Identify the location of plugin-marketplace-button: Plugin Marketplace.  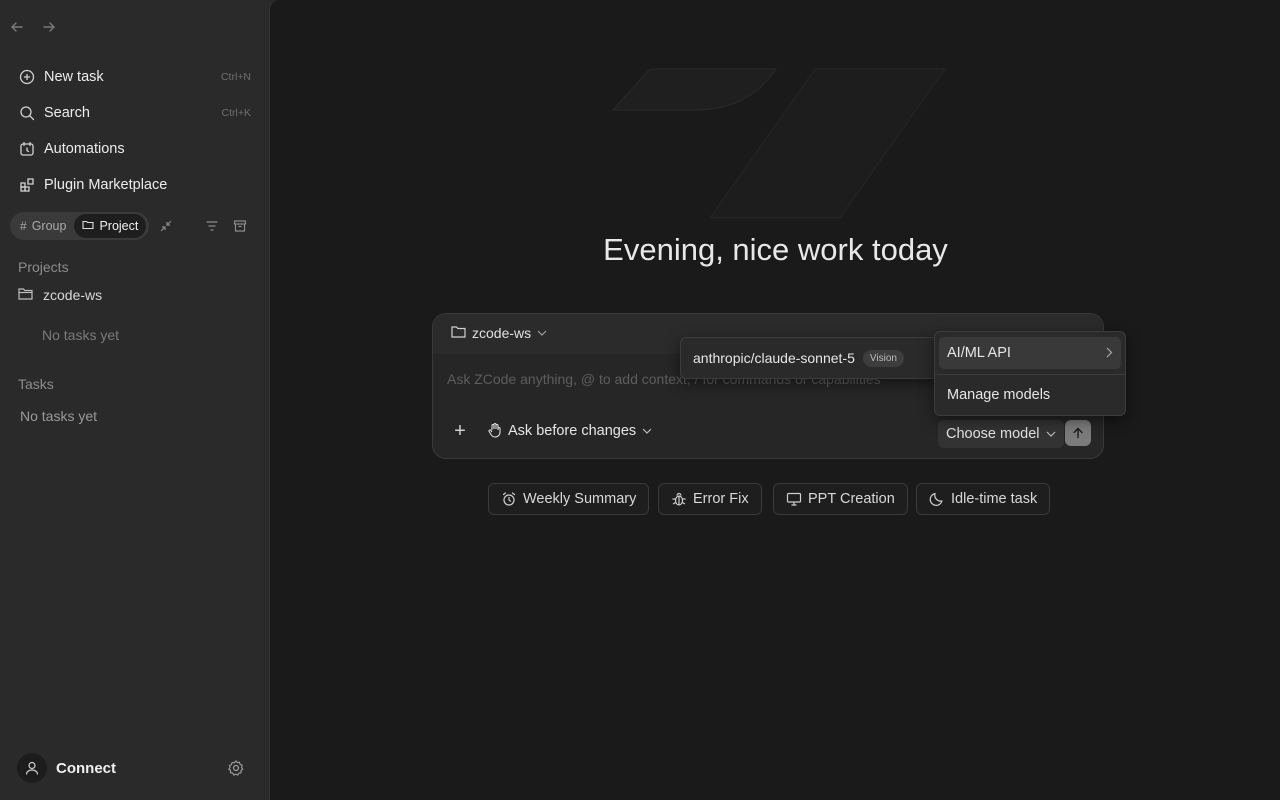
(134, 185).